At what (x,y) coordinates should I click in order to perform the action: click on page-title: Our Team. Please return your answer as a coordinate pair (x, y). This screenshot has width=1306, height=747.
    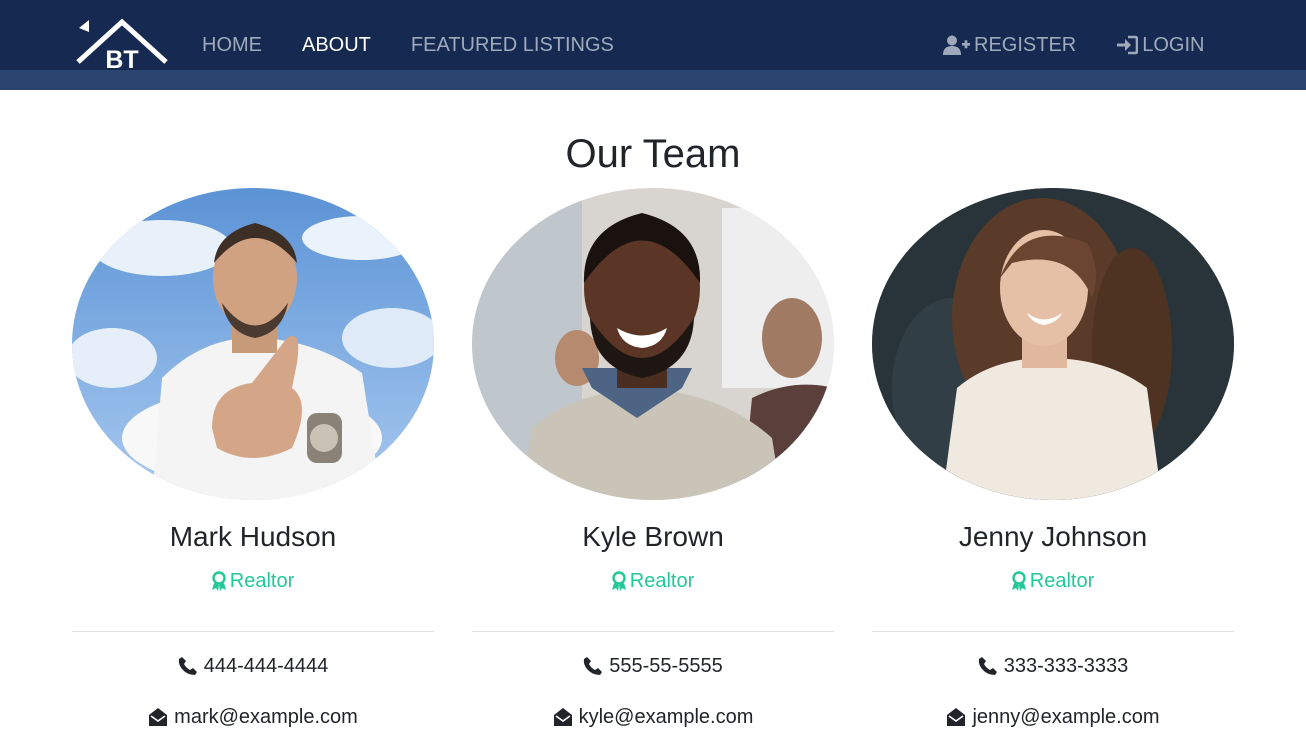
    Looking at the image, I should click on (653, 154).